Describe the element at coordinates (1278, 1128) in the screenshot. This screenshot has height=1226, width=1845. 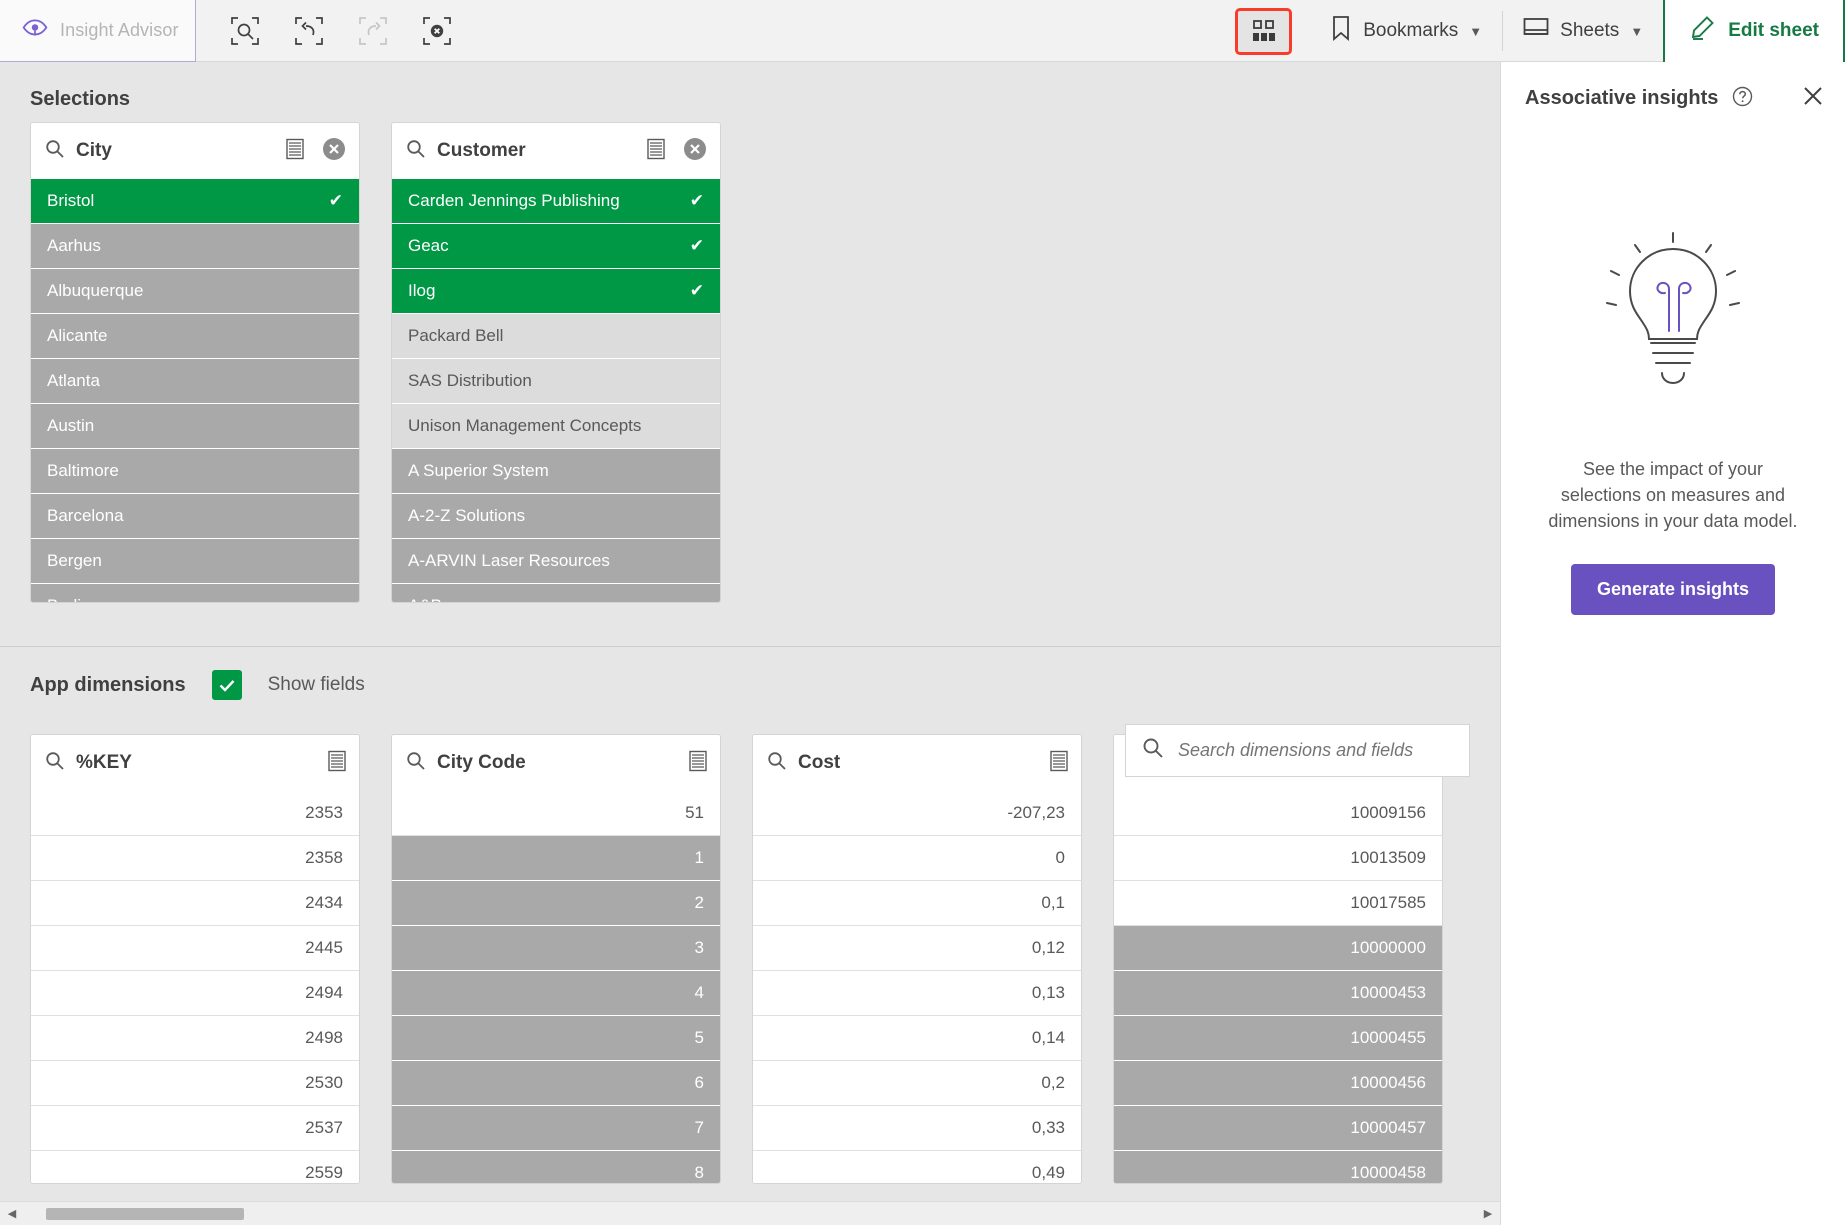
I see `listbox-row: 10000457` at that location.